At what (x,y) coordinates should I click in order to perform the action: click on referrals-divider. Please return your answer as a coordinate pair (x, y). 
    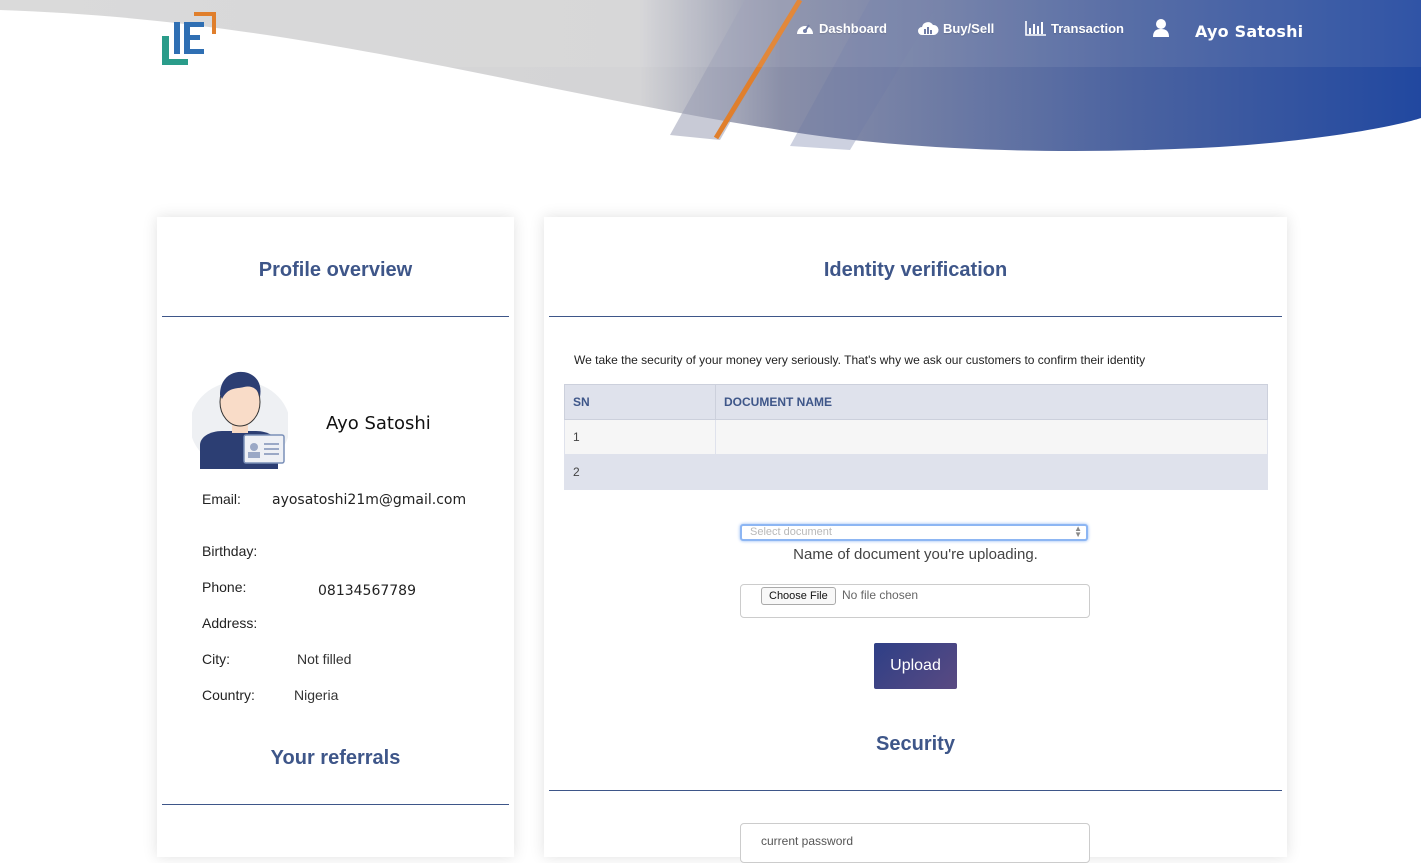
    Looking at the image, I should click on (335, 804).